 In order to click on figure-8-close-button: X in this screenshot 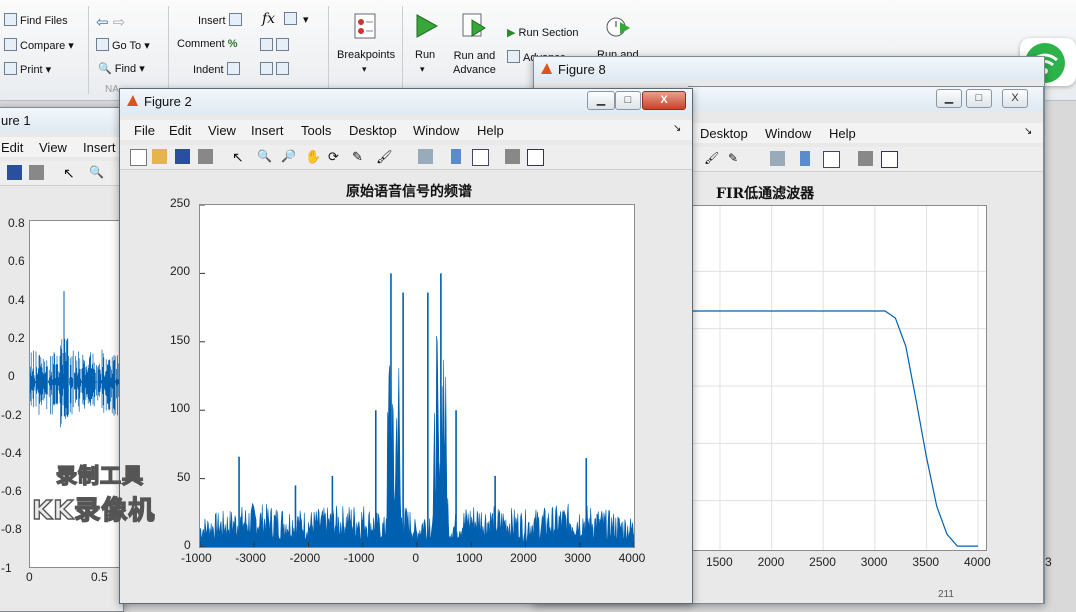, I will do `click(1015, 98)`.